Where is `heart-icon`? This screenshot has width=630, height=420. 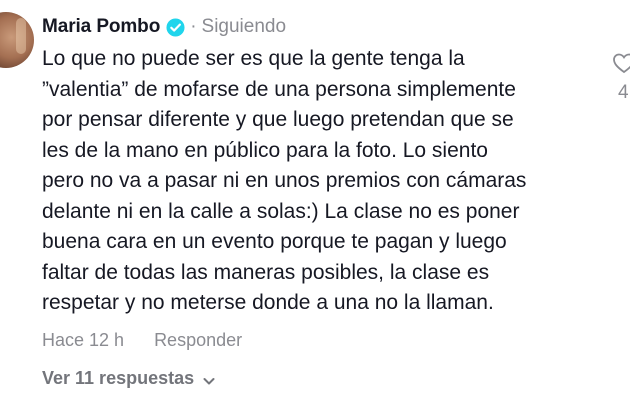
heart-icon is located at coordinates (621, 63).